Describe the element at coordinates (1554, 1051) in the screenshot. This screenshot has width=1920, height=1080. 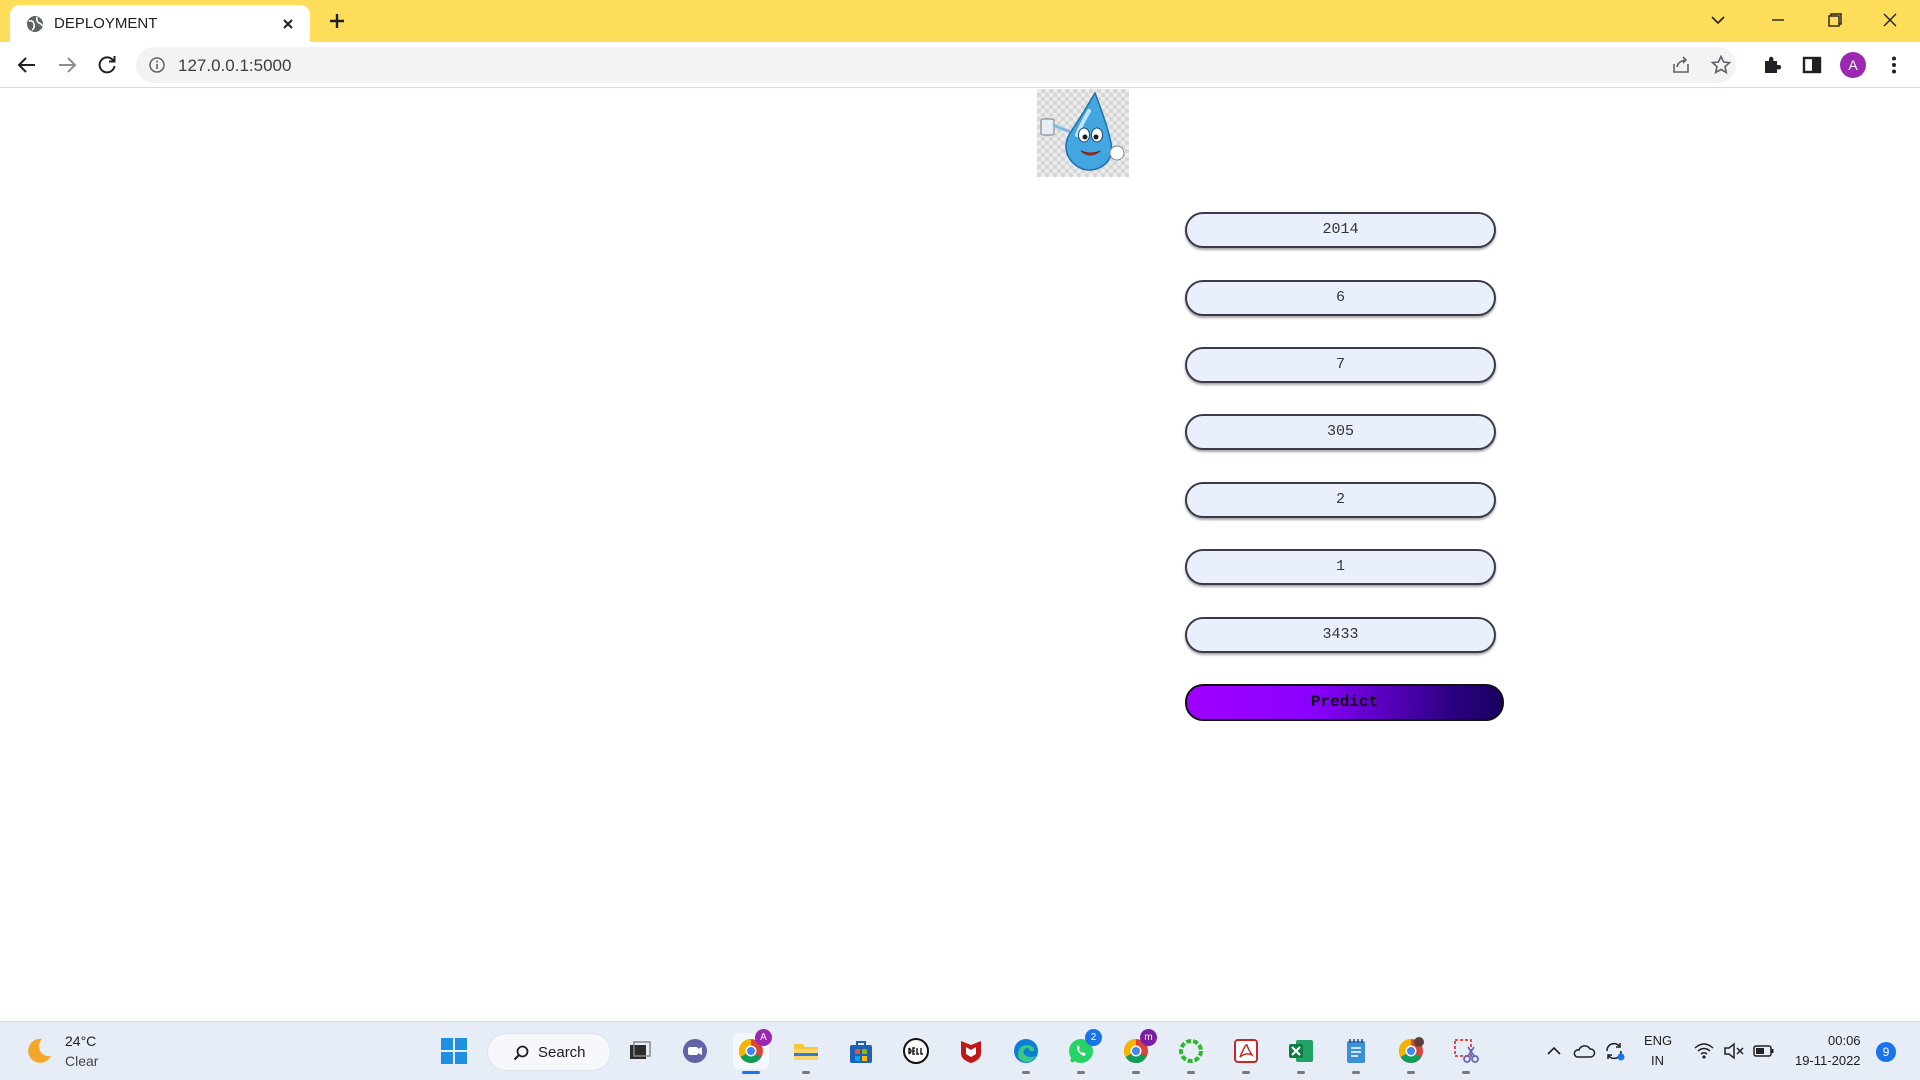
I see `show-hidden-icons-chevron-up-icon` at that location.